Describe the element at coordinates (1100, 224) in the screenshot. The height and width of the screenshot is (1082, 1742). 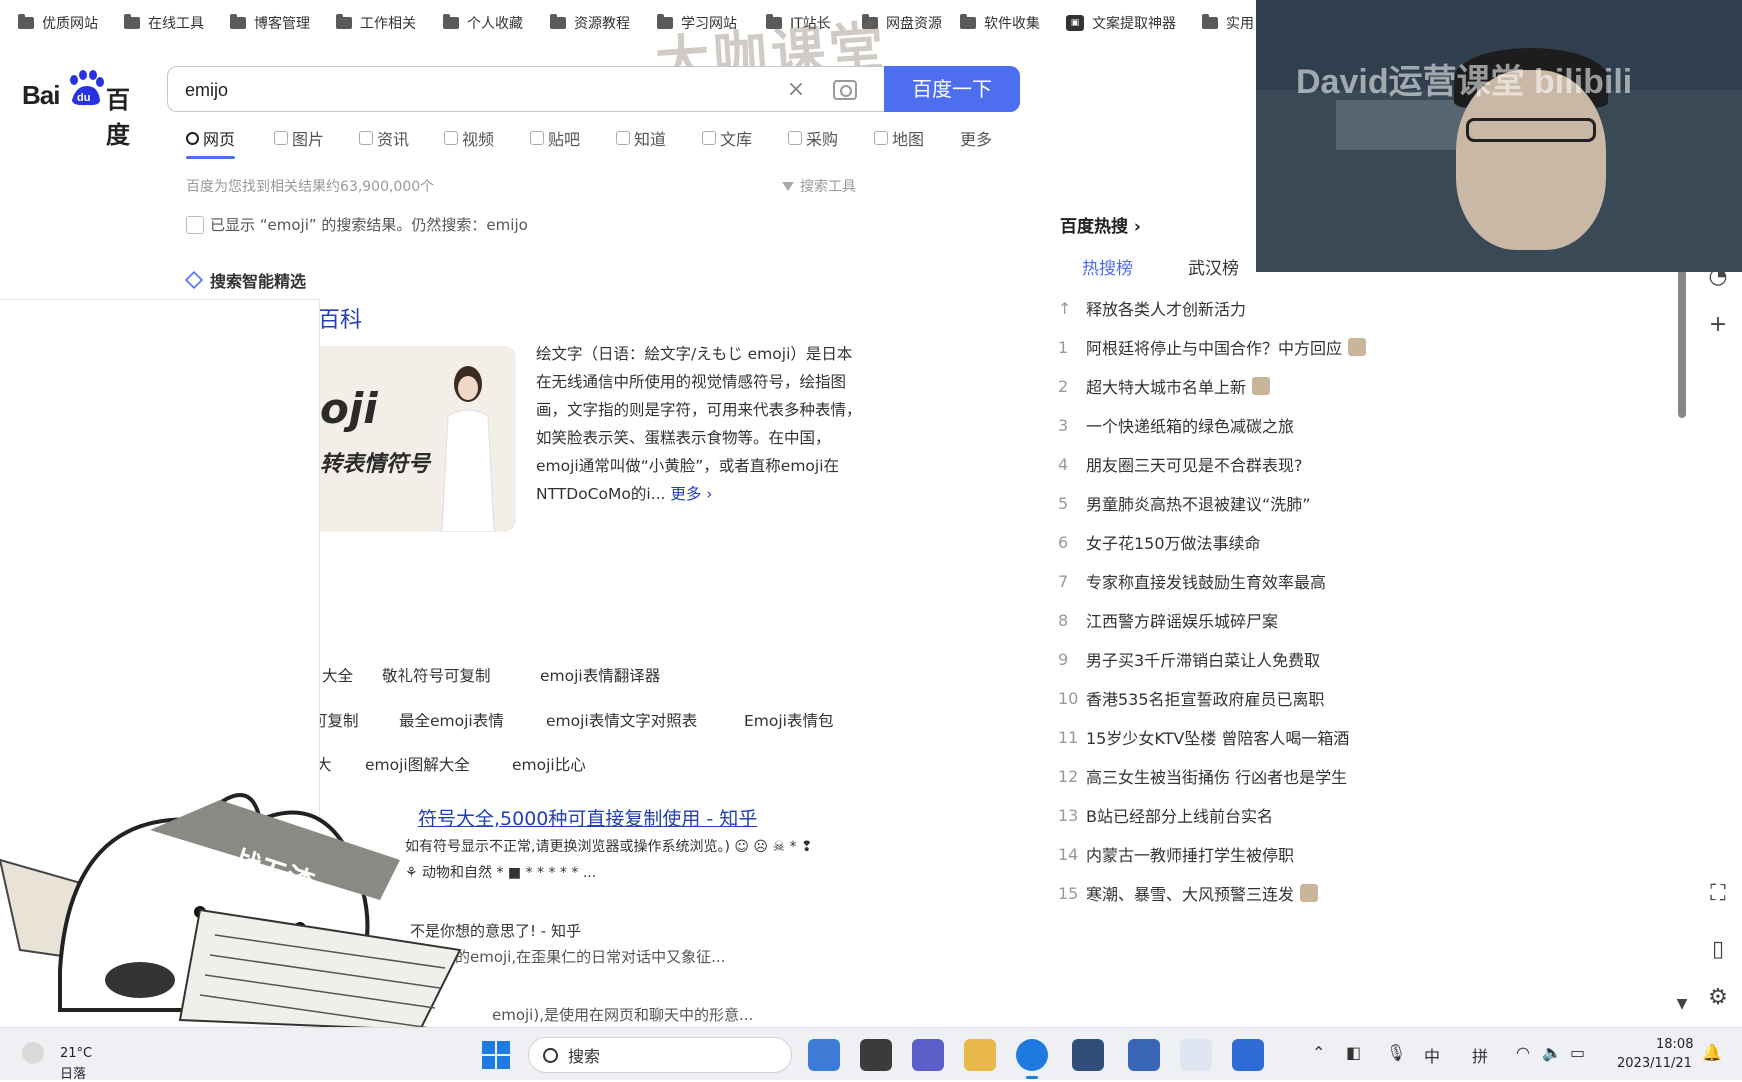
I see `hot-search-title: 百度热搜 ›` at that location.